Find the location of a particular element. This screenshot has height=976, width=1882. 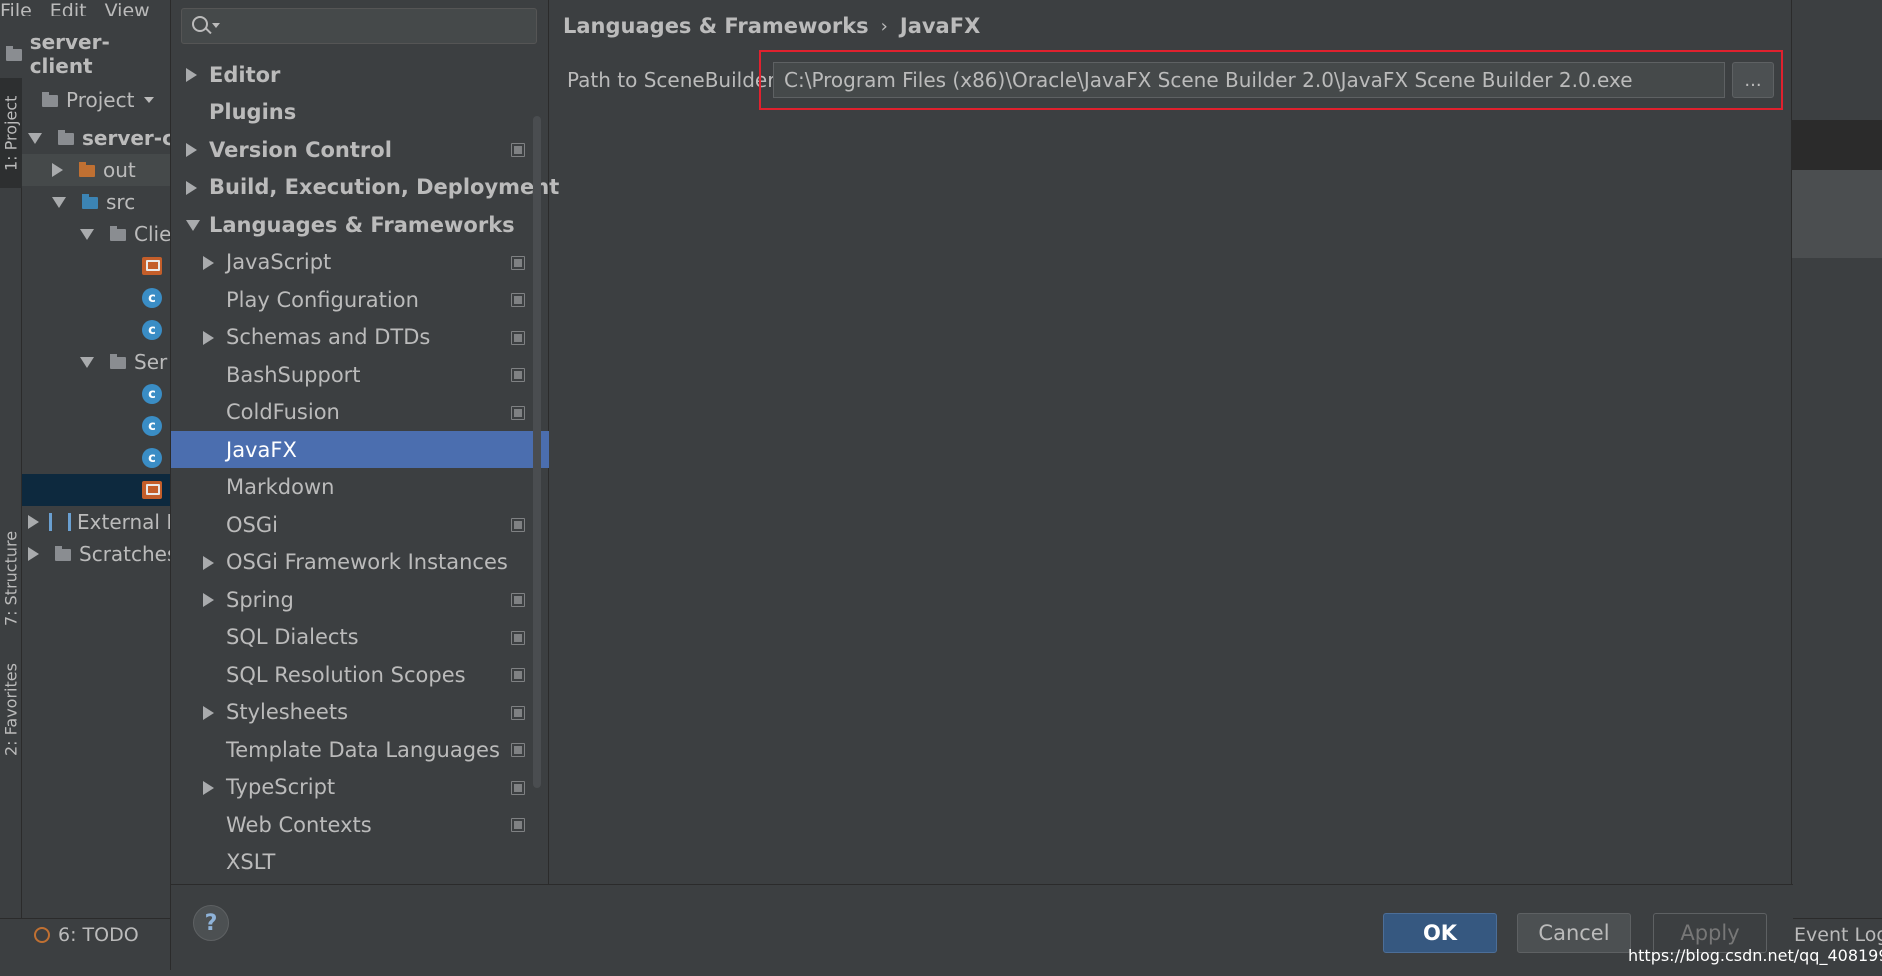

settings-nav-item: SQL Resolution Scopes is located at coordinates (360, 674).